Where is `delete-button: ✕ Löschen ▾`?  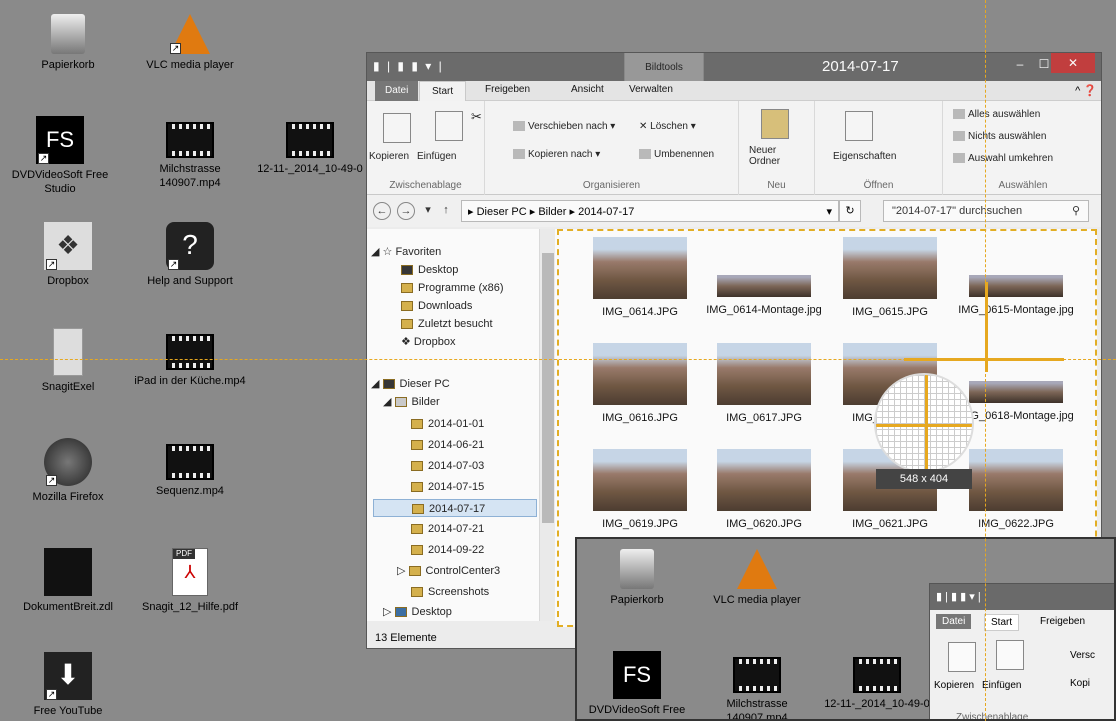 delete-button: ✕ Löschen ▾ is located at coordinates (667, 126).